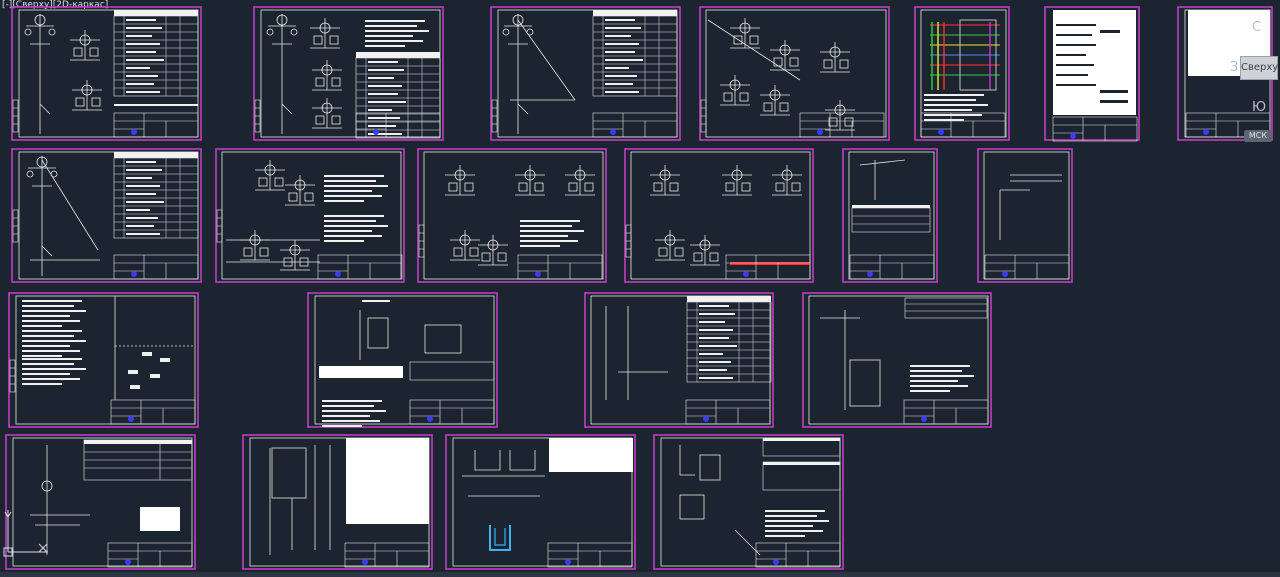 The width and height of the screenshot is (1280, 577). Describe the element at coordinates (1258, 136) in the screenshot. I see `wcs-button: МСК` at that location.